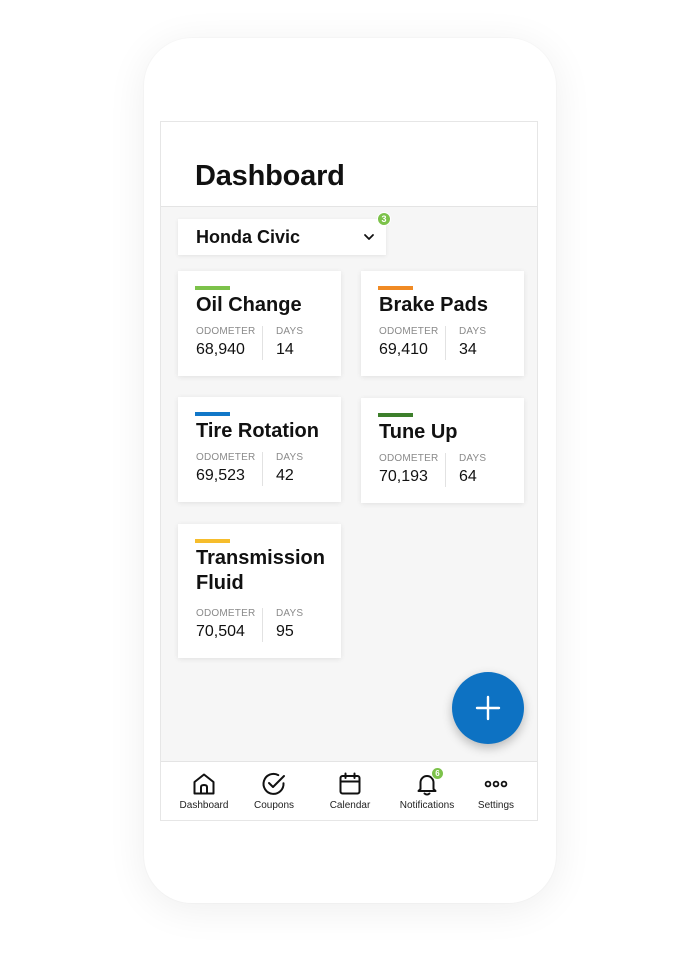 Image resolution: width=700 pixels, height=966 pixels. Describe the element at coordinates (220, 475) in the screenshot. I see `odometer-value: 69,523` at that location.